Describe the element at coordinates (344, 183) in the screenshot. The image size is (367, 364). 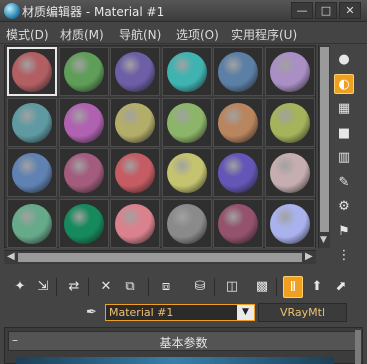
I see `make-preview-icon: ✎` at that location.